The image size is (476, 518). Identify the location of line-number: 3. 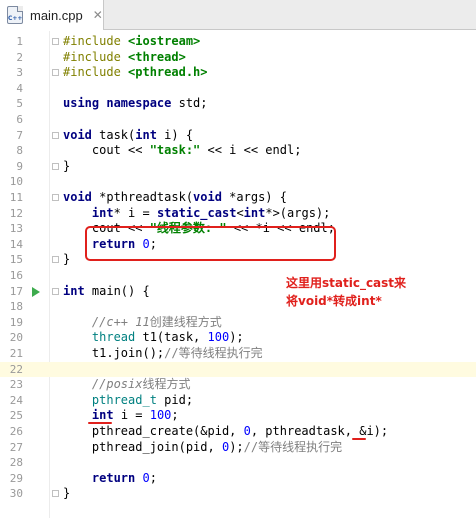
(19, 73).